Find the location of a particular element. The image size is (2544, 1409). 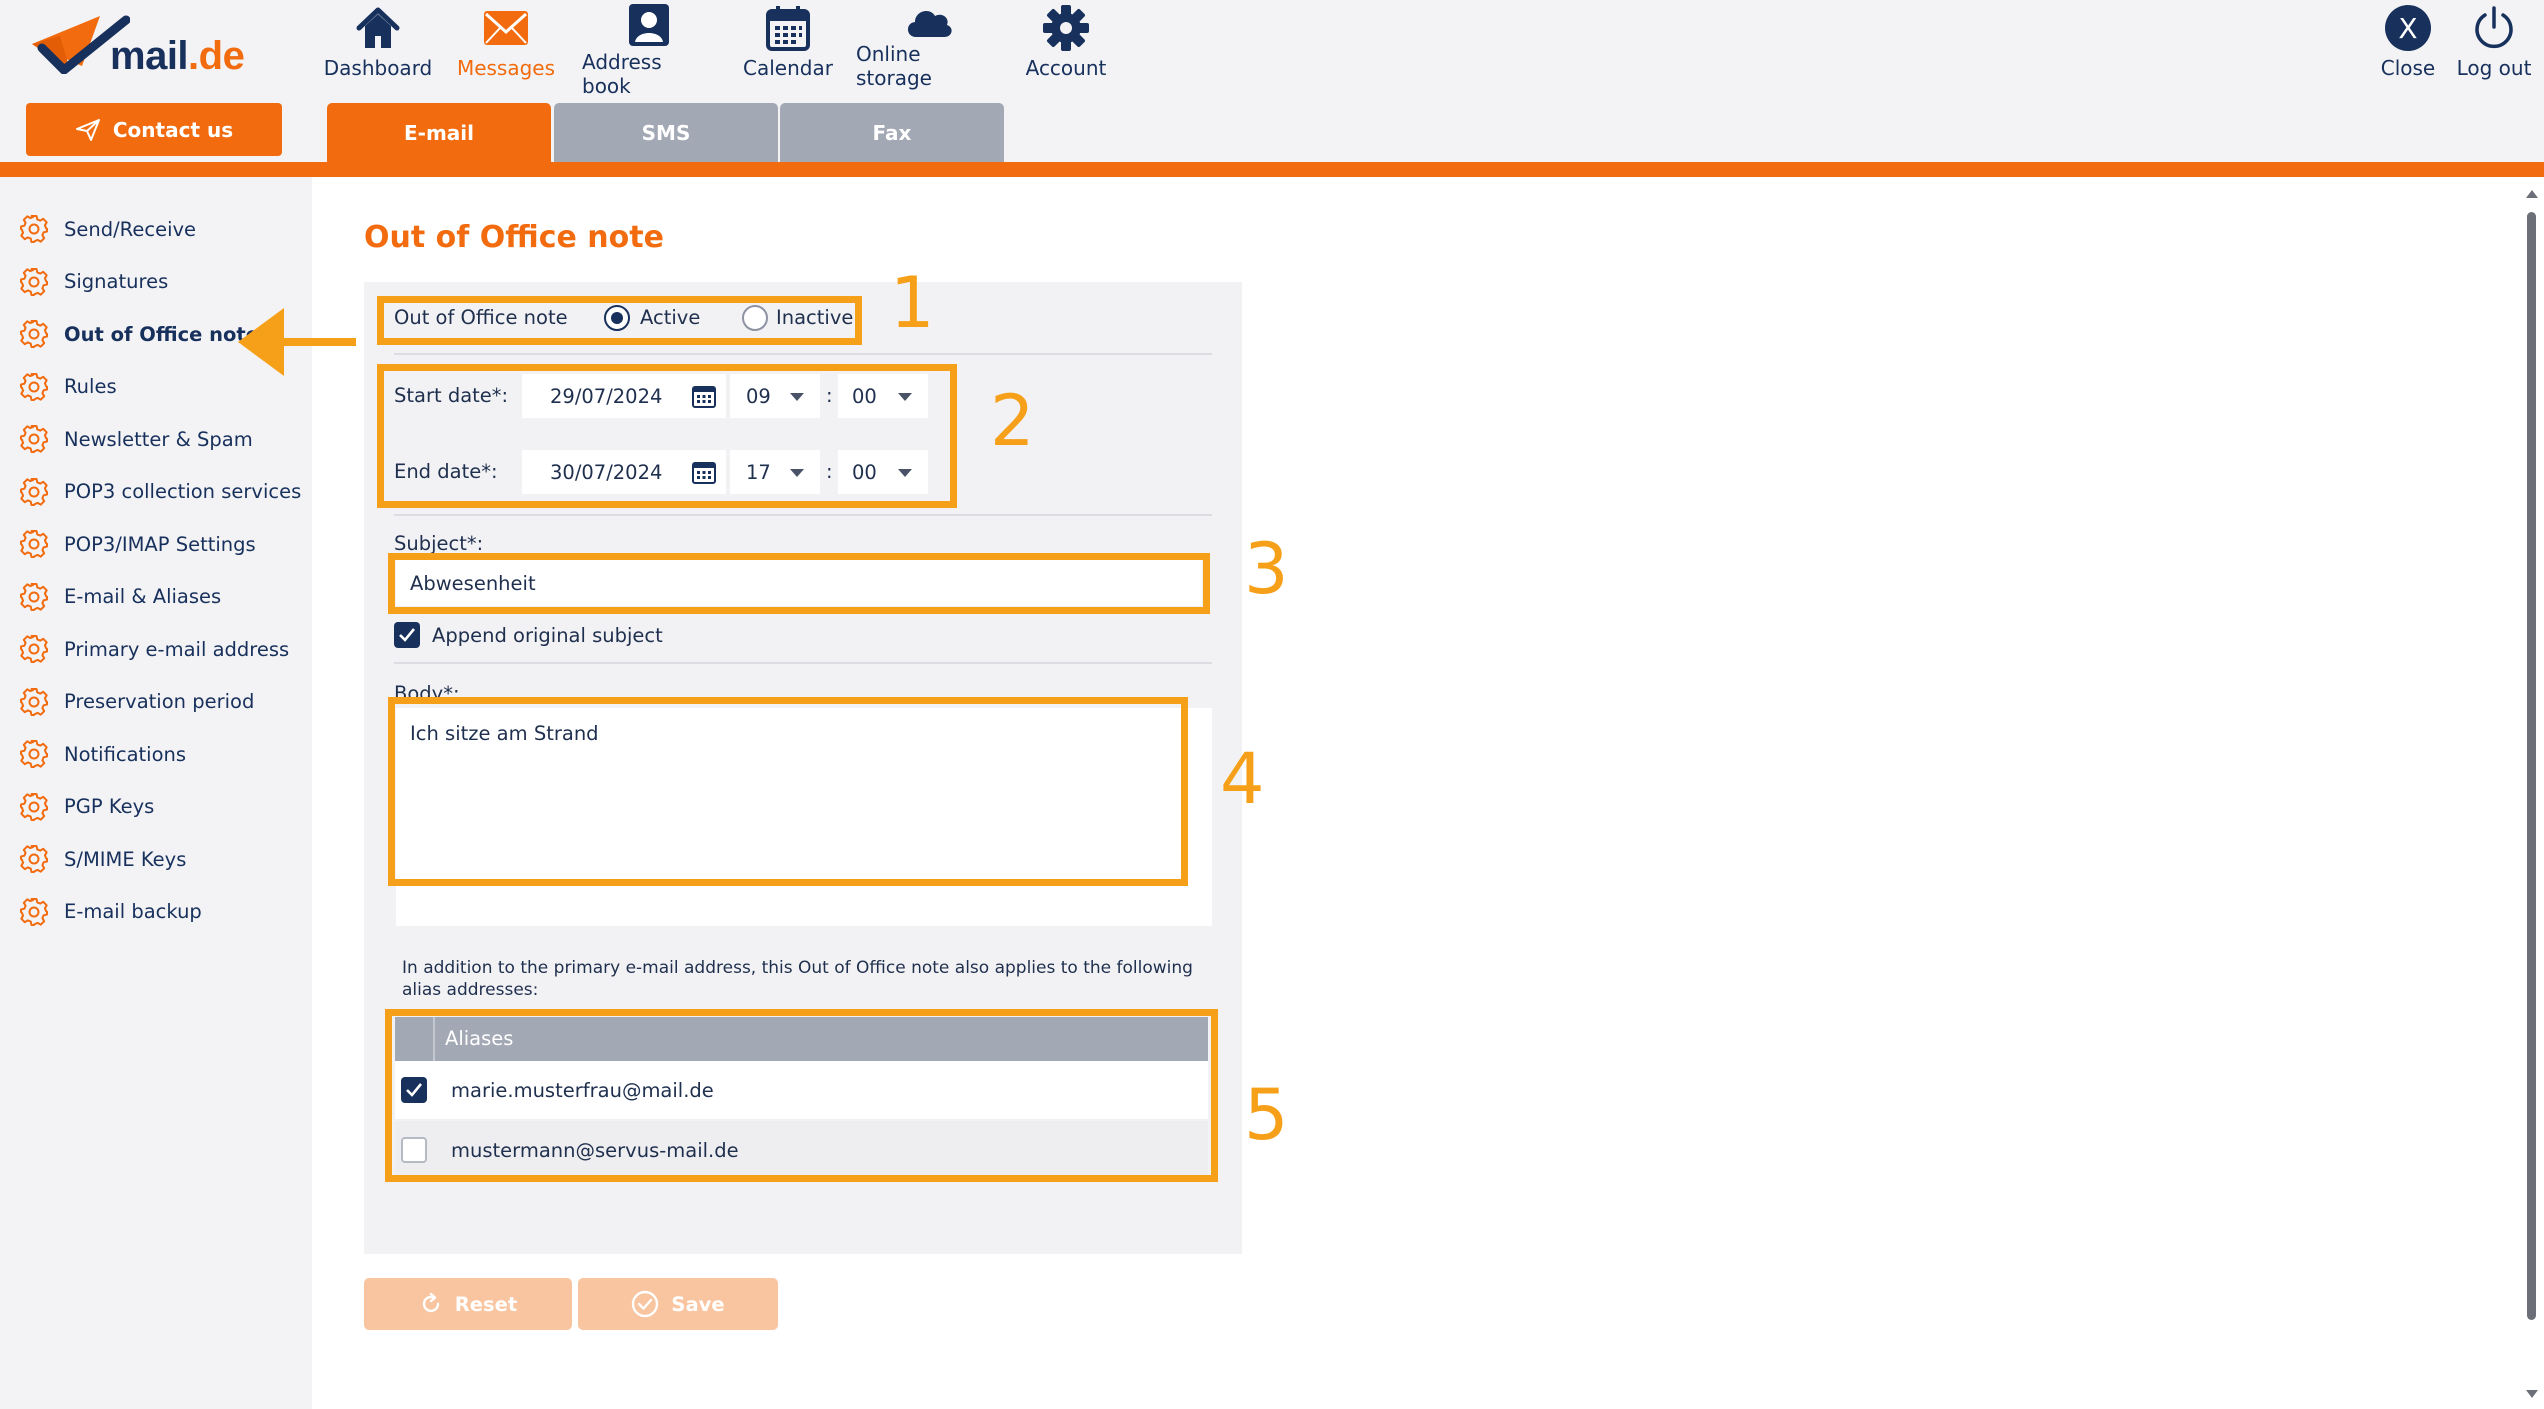

sidebar-item: POP3 collection services is located at coordinates (159, 492).